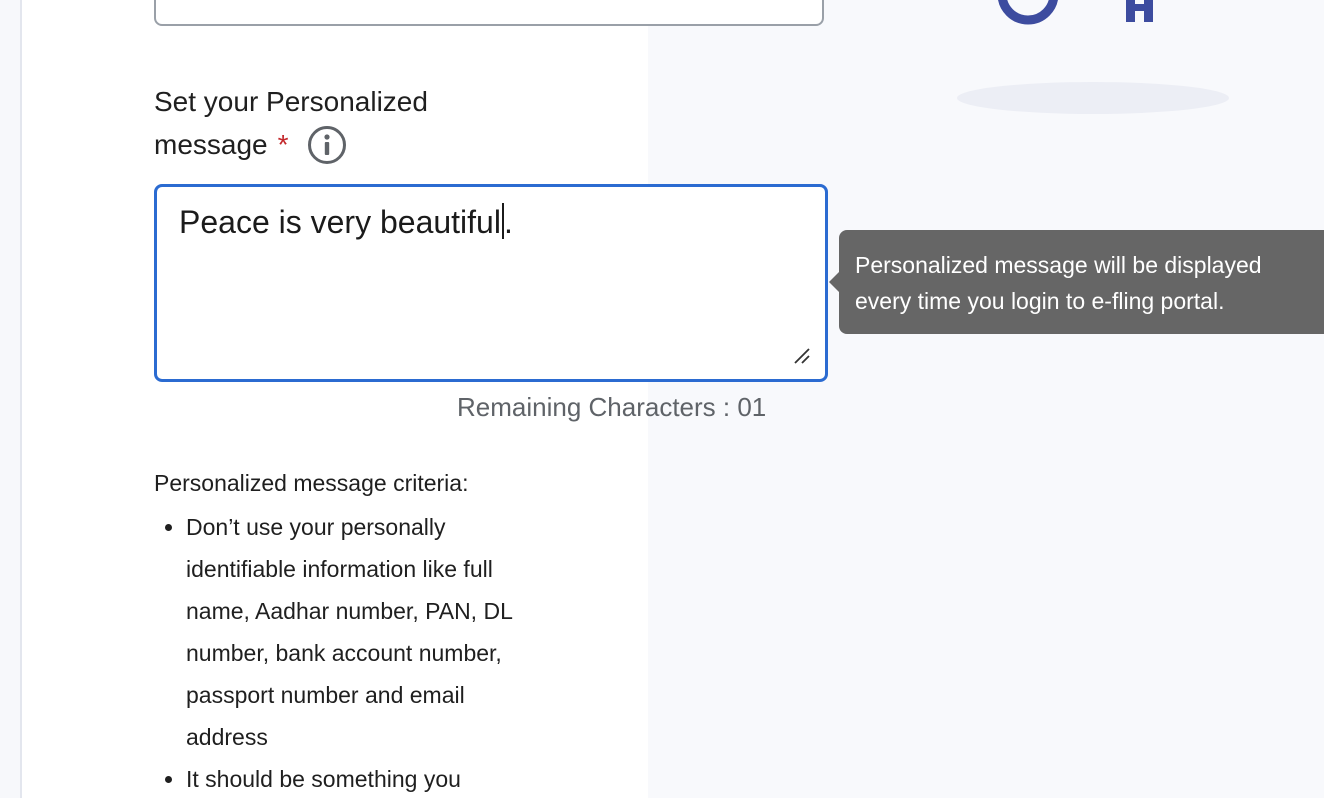 The height and width of the screenshot is (798, 1324). What do you see at coordinates (211, 144) in the screenshot?
I see `label-line2: message` at bounding box center [211, 144].